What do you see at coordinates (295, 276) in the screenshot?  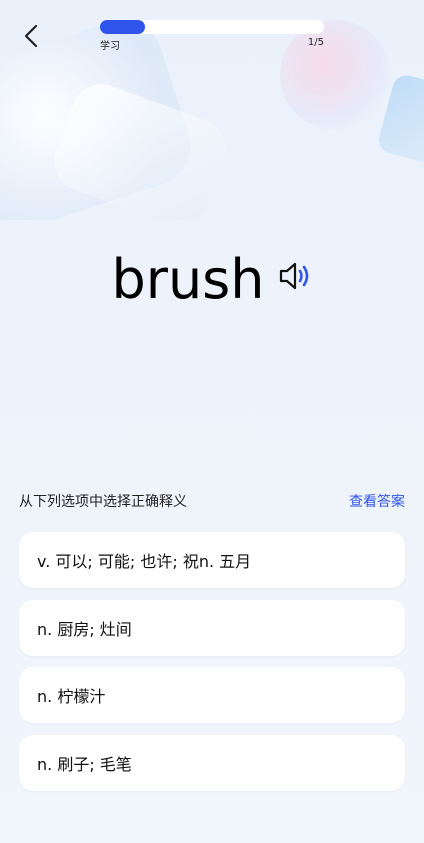 I see `speaker-icon` at bounding box center [295, 276].